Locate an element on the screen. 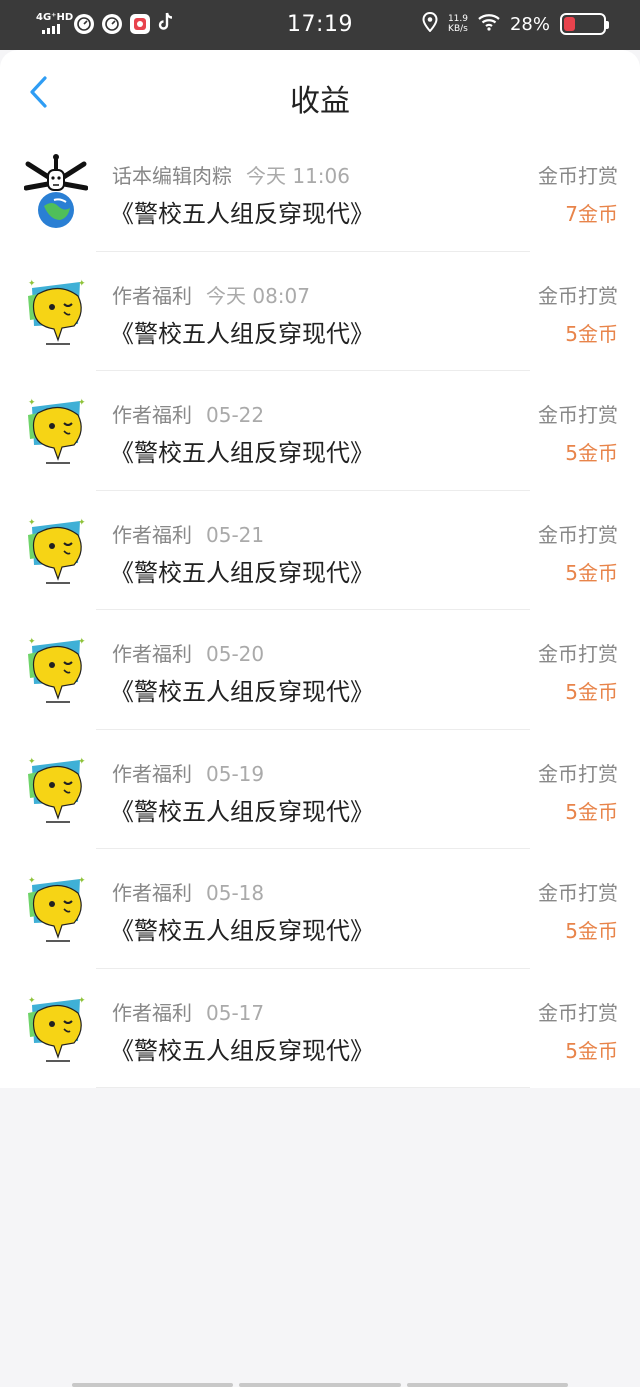 The height and width of the screenshot is (1387, 640). speed-value: 11.9 is located at coordinates (457, 19).